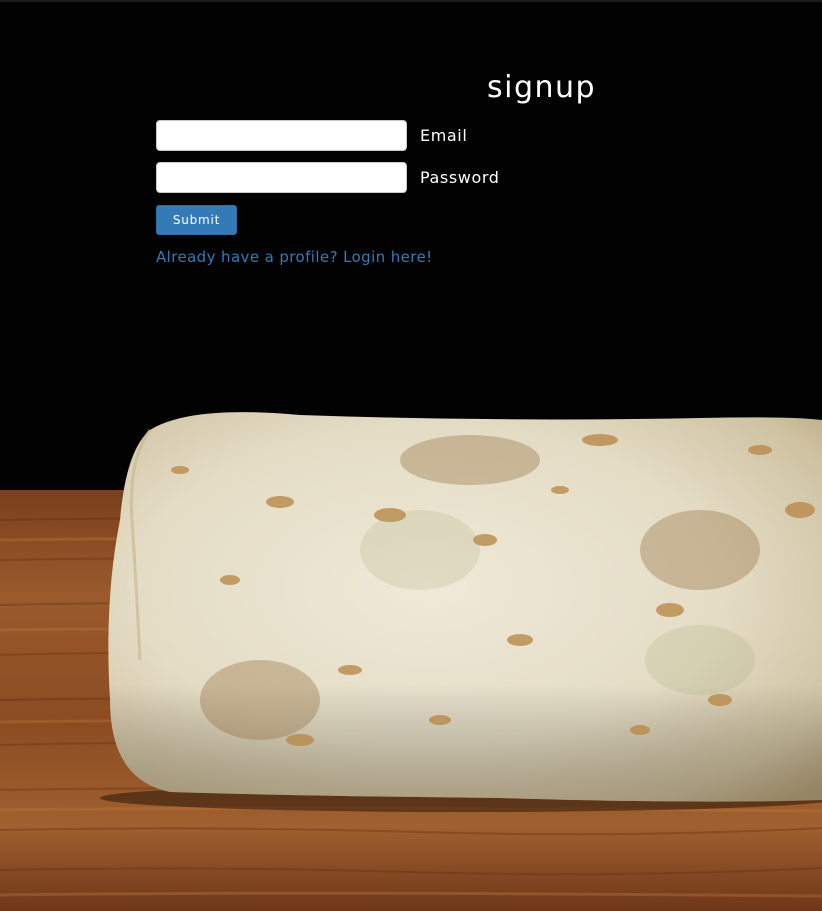  What do you see at coordinates (411, 1) in the screenshot?
I see `top-border` at bounding box center [411, 1].